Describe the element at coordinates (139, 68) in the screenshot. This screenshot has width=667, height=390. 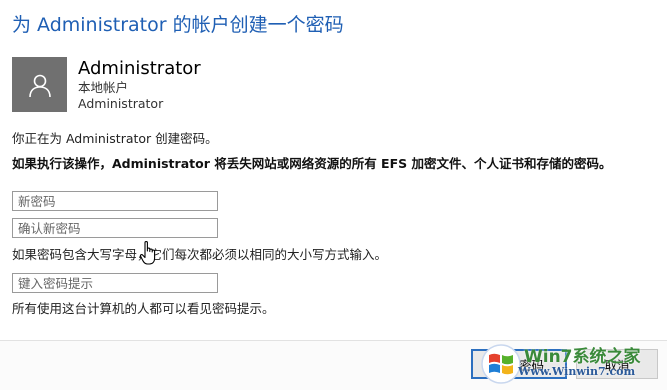
I see `account-name: Administrator` at that location.